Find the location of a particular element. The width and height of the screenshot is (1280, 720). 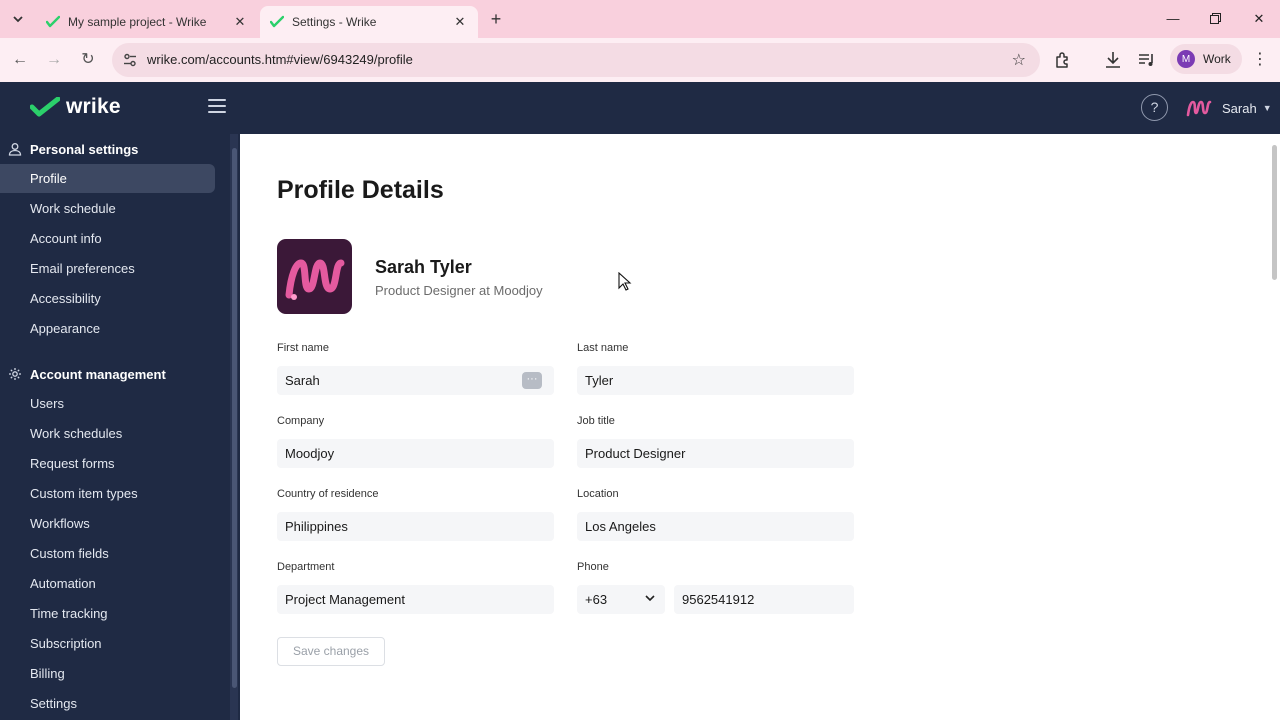

sidebar-item-request-forms: Request forms is located at coordinates (107, 463).